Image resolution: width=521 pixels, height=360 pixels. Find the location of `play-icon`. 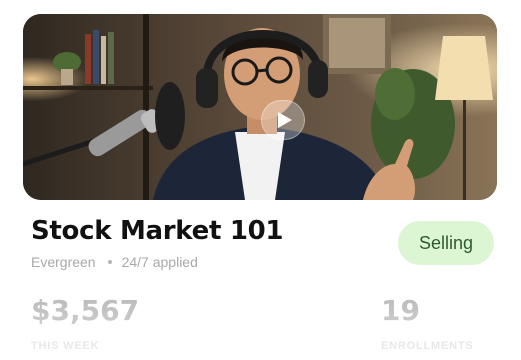

play-icon is located at coordinates (285, 120).